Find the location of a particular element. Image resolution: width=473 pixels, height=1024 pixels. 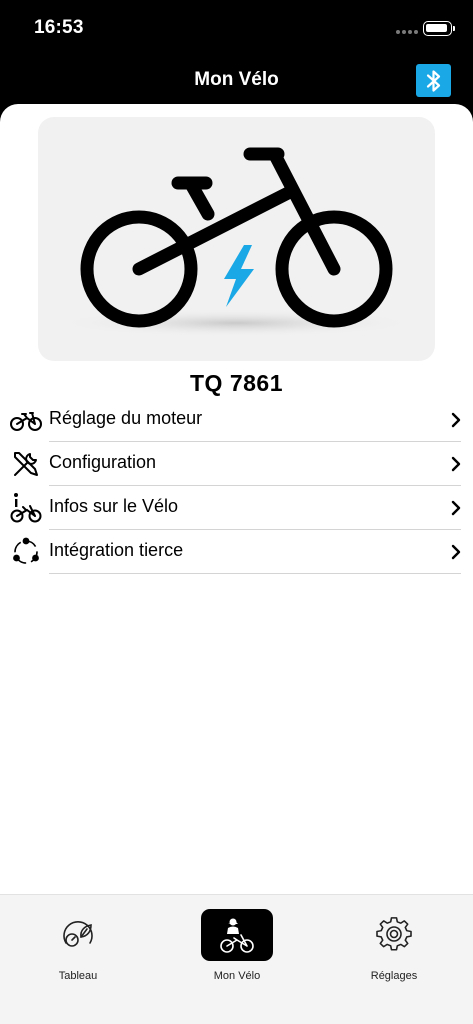

bike-info-icon is located at coordinates (26, 508).